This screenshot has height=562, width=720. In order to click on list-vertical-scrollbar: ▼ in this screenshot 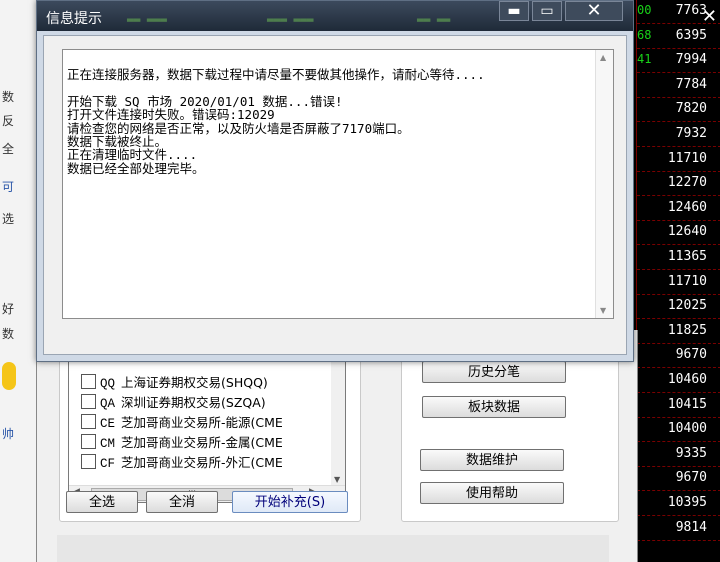, I will do `click(338, 424)`.